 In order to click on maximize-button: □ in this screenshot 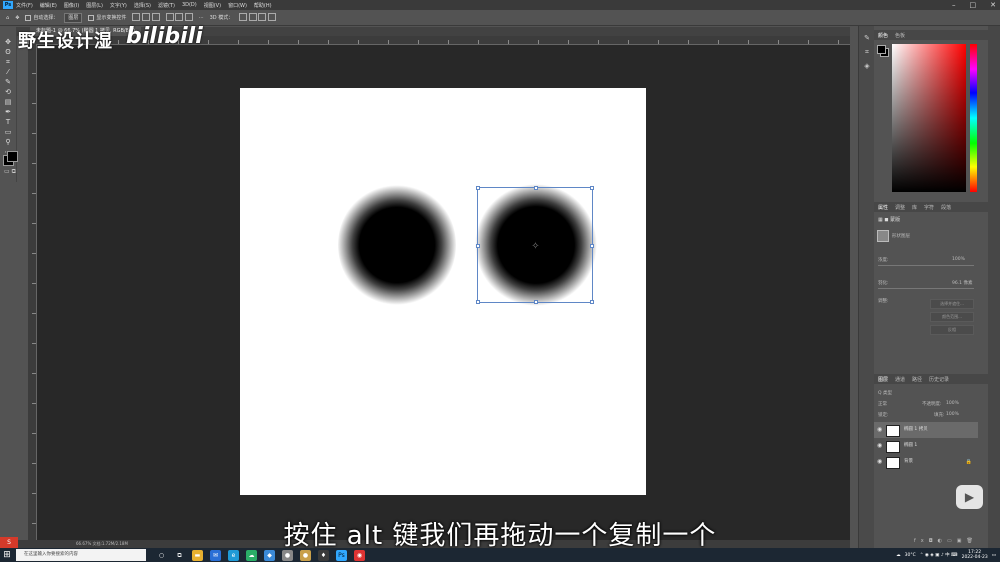, I will do `click(973, 5)`.